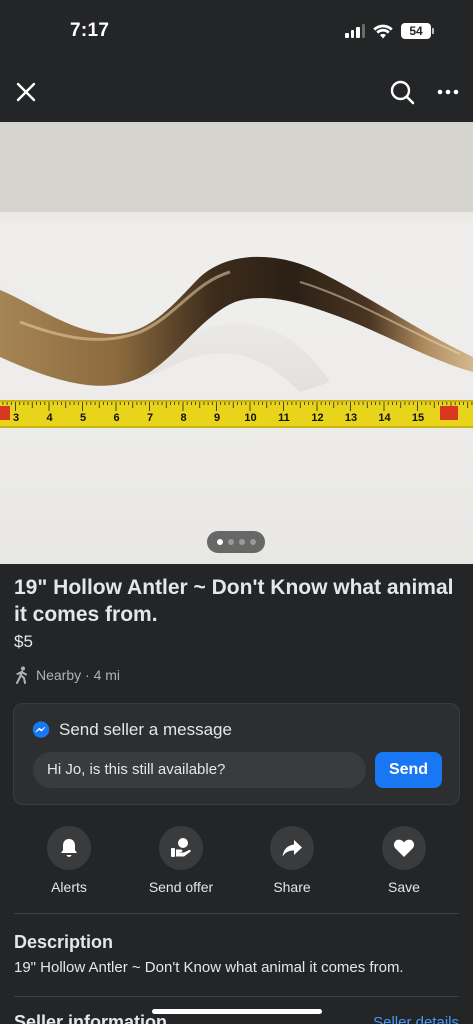 This screenshot has width=473, height=1024. Describe the element at coordinates (292, 887) in the screenshot. I see `share-label: Share` at that location.